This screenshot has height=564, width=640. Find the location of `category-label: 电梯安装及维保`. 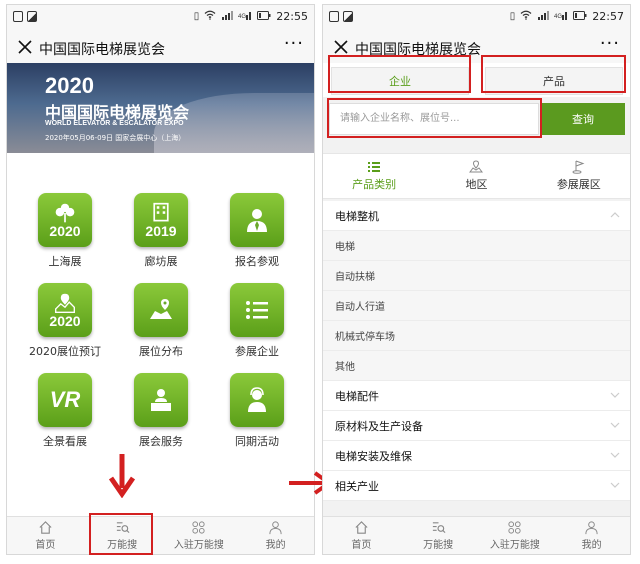

category-label: 电梯安装及维保 is located at coordinates (373, 456).